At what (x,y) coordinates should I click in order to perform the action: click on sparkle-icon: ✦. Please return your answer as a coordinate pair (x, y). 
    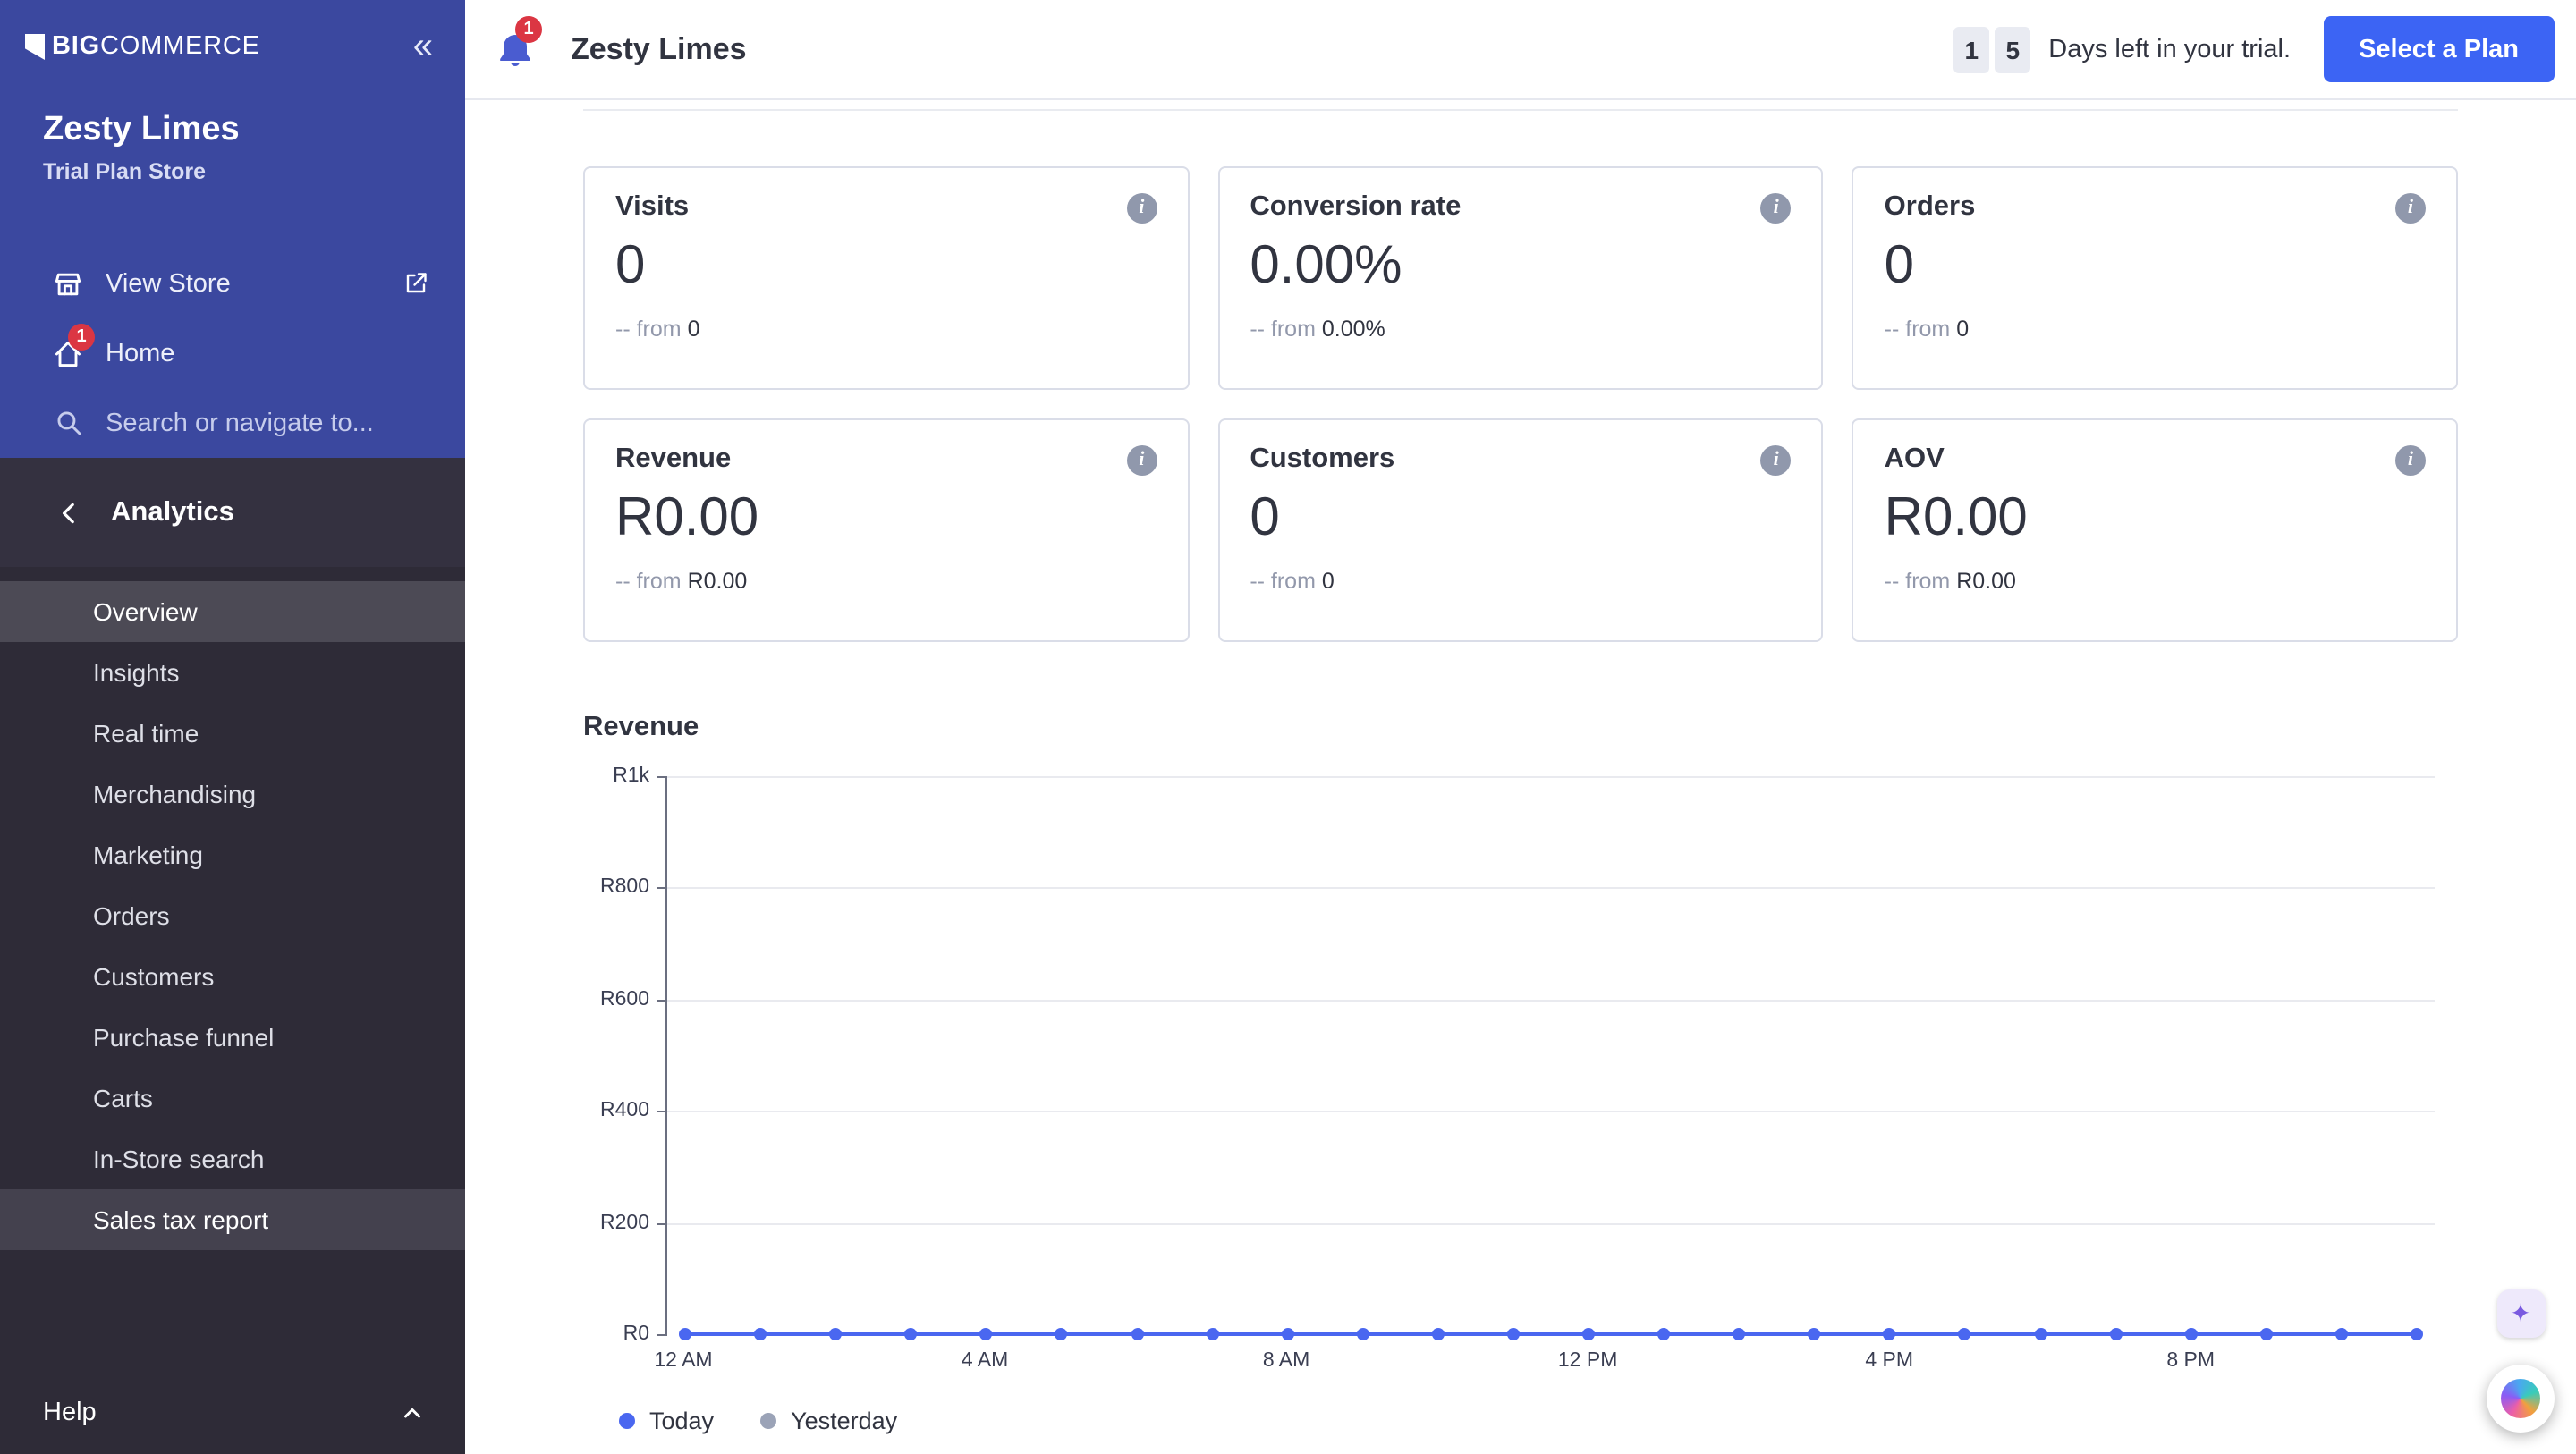
    Looking at the image, I should click on (2520, 1313).